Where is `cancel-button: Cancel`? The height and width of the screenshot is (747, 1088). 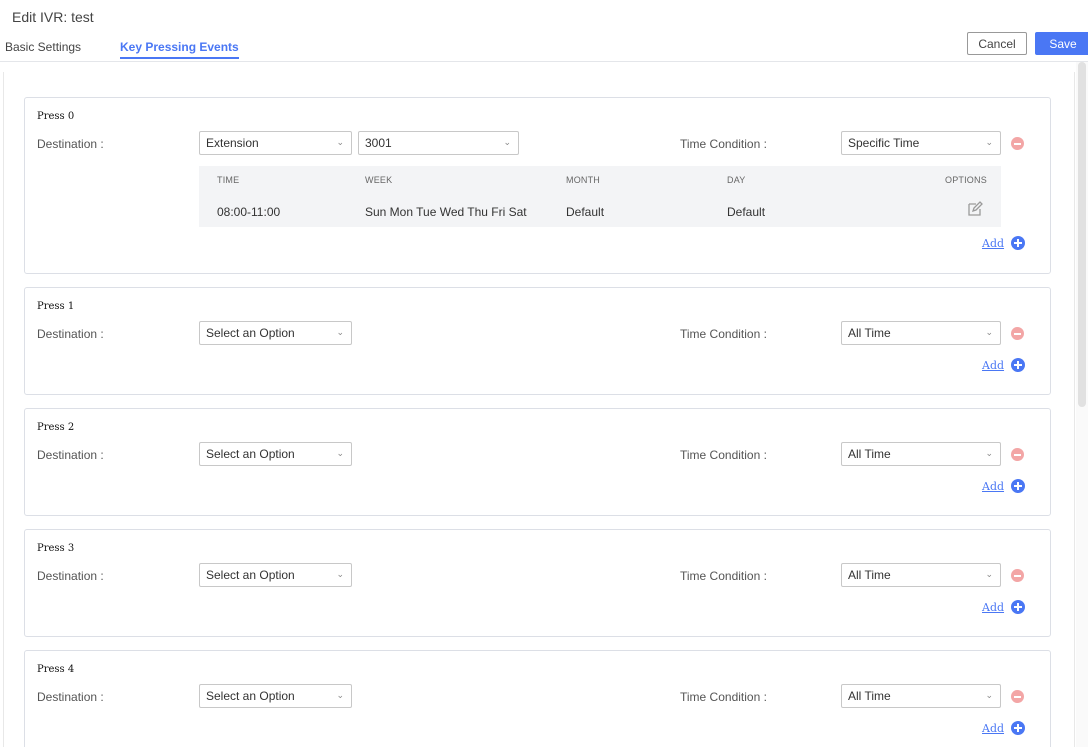
cancel-button: Cancel is located at coordinates (997, 43).